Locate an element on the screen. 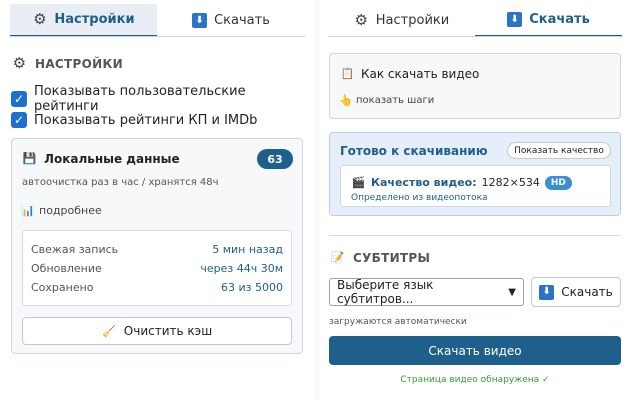 The image size is (640, 400). checkbox-label: Показывать рейтинги КП и IMDb is located at coordinates (146, 120).